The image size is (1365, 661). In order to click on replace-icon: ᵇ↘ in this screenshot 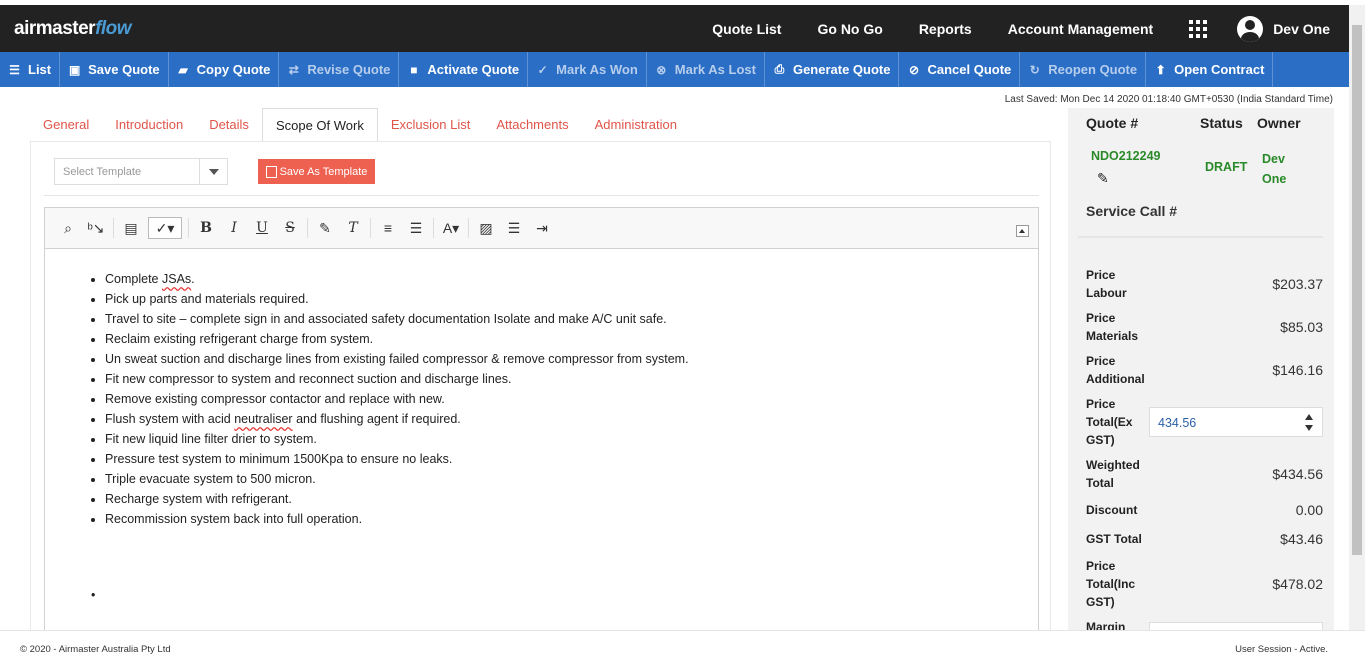, I will do `click(96, 228)`.